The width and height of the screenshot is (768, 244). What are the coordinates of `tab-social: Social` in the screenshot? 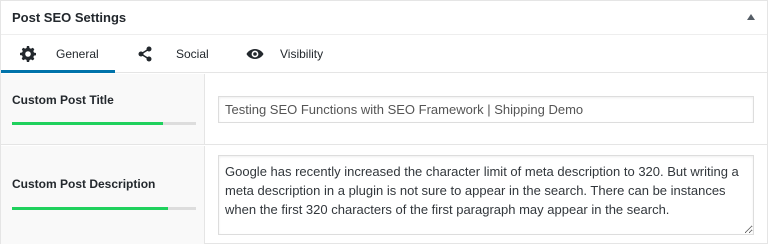 It's located at (165, 54).